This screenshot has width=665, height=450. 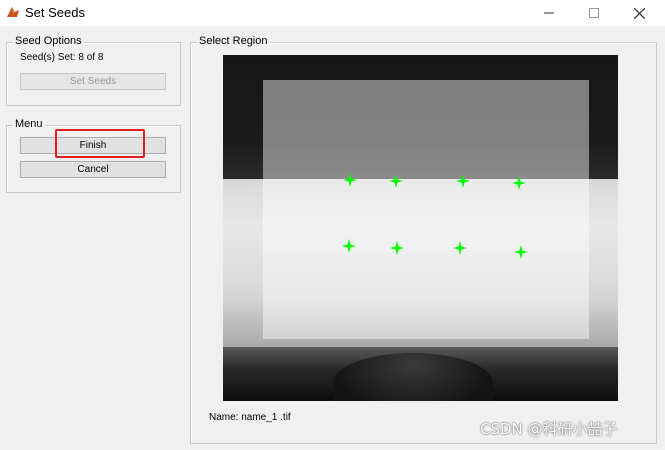 I want to click on close-icon, so click(x=639, y=13).